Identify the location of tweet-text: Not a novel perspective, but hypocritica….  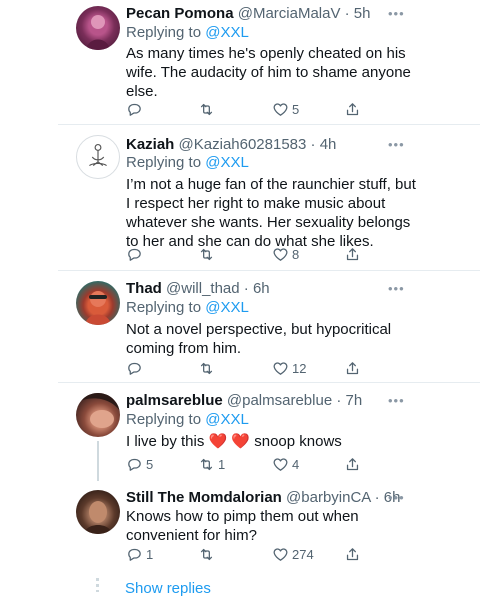
(259, 339).